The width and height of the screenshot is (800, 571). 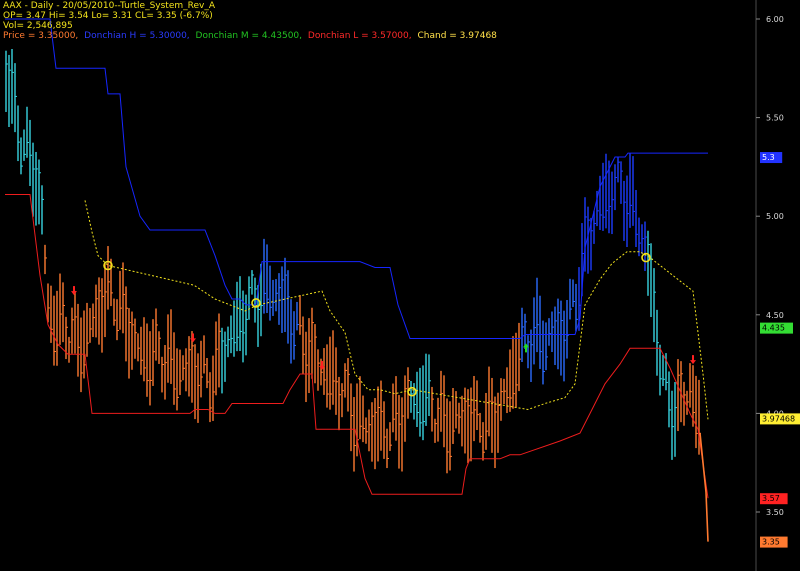 What do you see at coordinates (359, 36) in the screenshot?
I see `legend-donchian-l: Donchian L = 3.57000,` at bounding box center [359, 36].